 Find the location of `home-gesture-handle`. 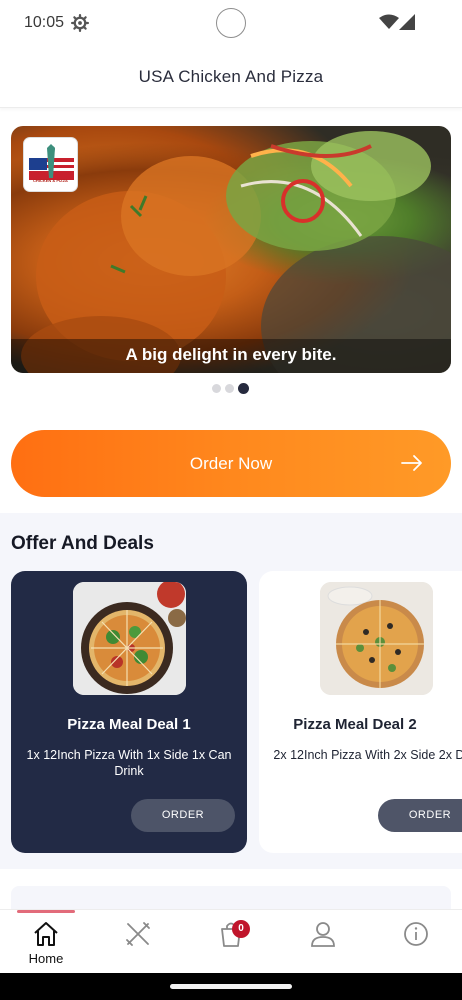

home-gesture-handle is located at coordinates (231, 986).